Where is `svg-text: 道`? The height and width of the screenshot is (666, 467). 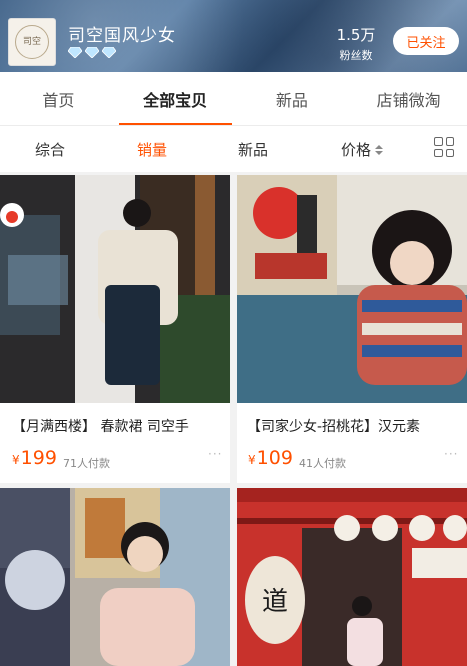
svg-text: 道 is located at coordinates (275, 602).